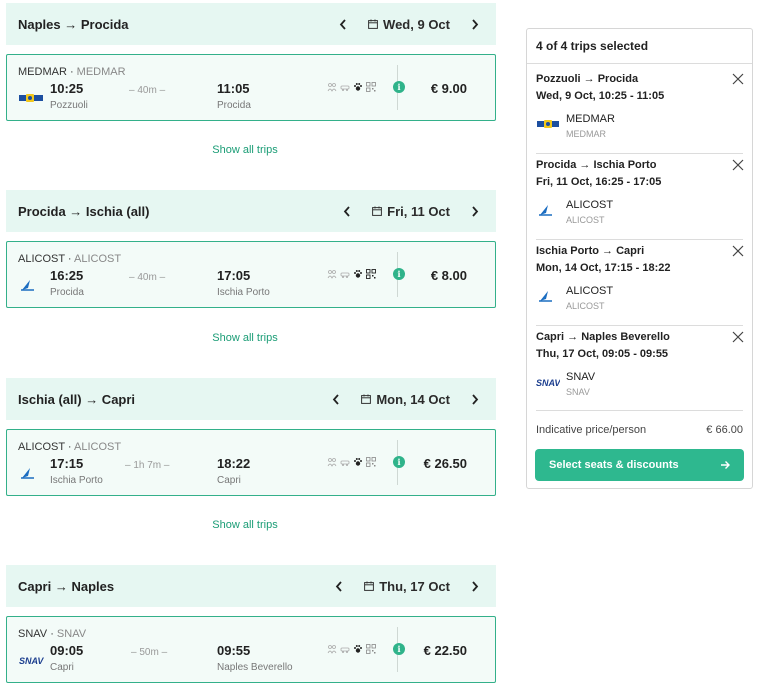 The width and height of the screenshot is (757, 686). Describe the element at coordinates (233, 88) in the screenshot. I see `arrival-time: 11:05` at that location.